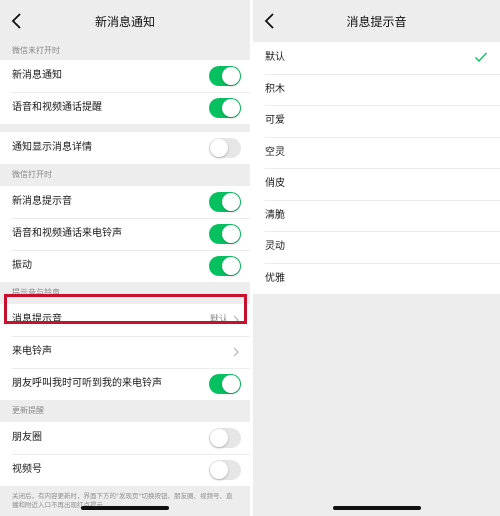  What do you see at coordinates (22, 265) in the screenshot?
I see `row-label: 振动` at bounding box center [22, 265].